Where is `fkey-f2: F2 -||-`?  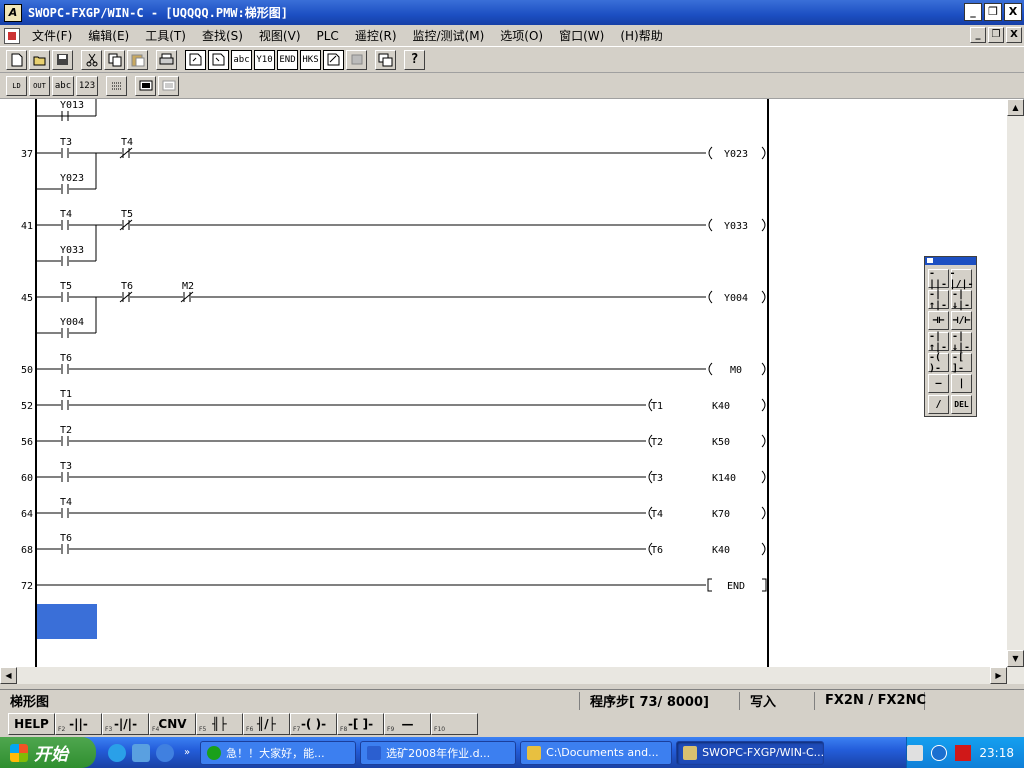
fkey-f2: F2 -||- is located at coordinates (78, 724).